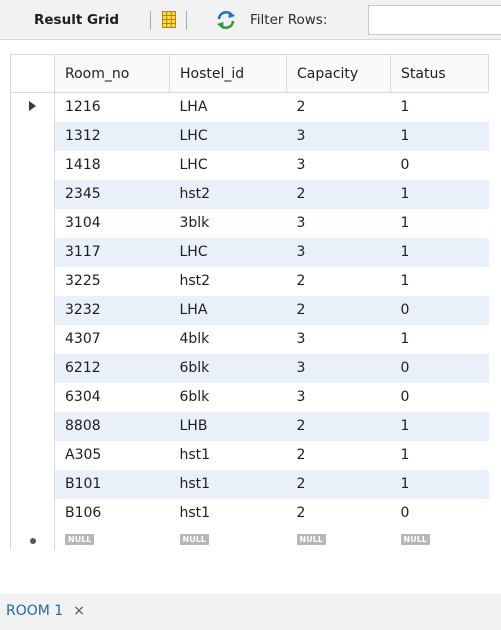 The width and height of the screenshot is (501, 630). What do you see at coordinates (112, 455) in the screenshot?
I see `cell-room-no: A305` at bounding box center [112, 455].